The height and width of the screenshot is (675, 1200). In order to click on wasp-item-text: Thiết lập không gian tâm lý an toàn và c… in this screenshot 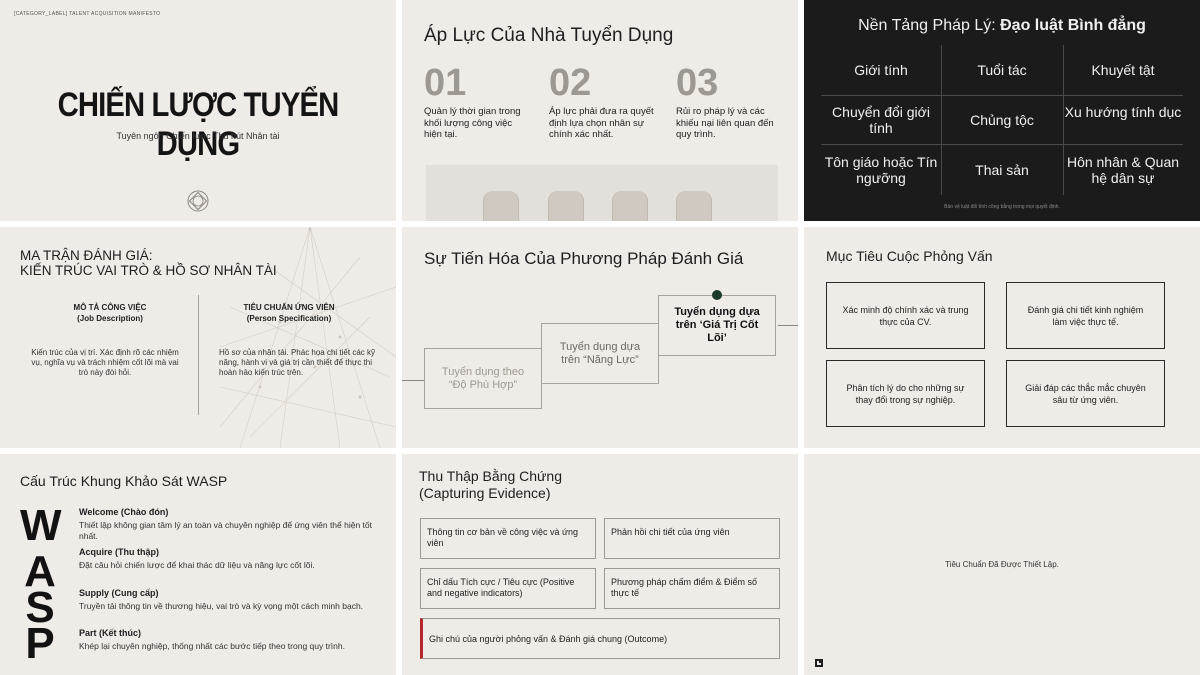, I will do `click(226, 530)`.